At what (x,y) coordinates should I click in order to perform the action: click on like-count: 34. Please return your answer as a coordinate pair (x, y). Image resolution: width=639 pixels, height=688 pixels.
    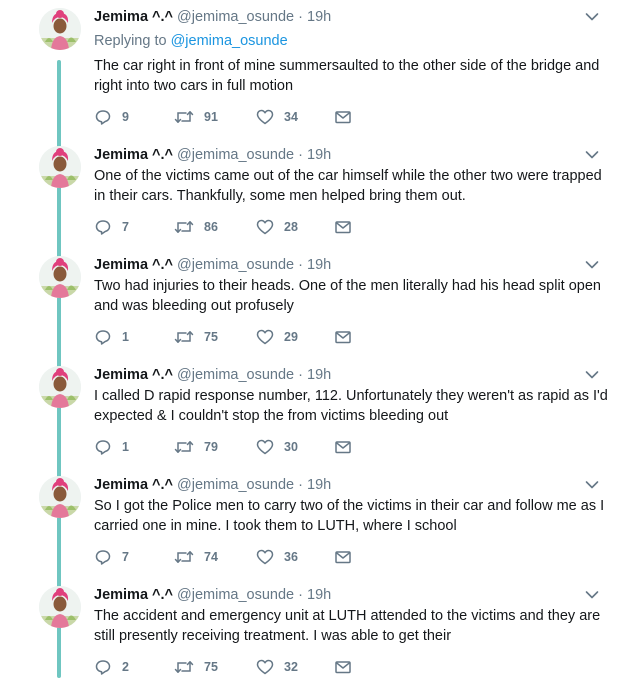
    Looking at the image, I should click on (291, 117).